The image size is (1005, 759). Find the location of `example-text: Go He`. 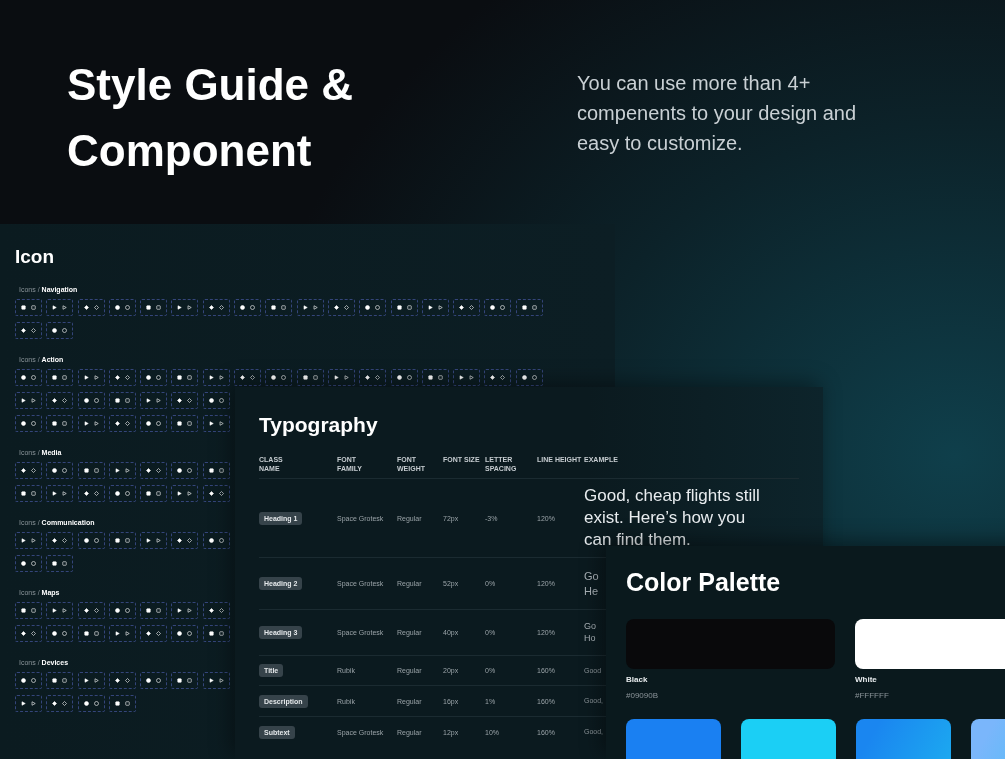

example-text: Go He is located at coordinates (591, 583).